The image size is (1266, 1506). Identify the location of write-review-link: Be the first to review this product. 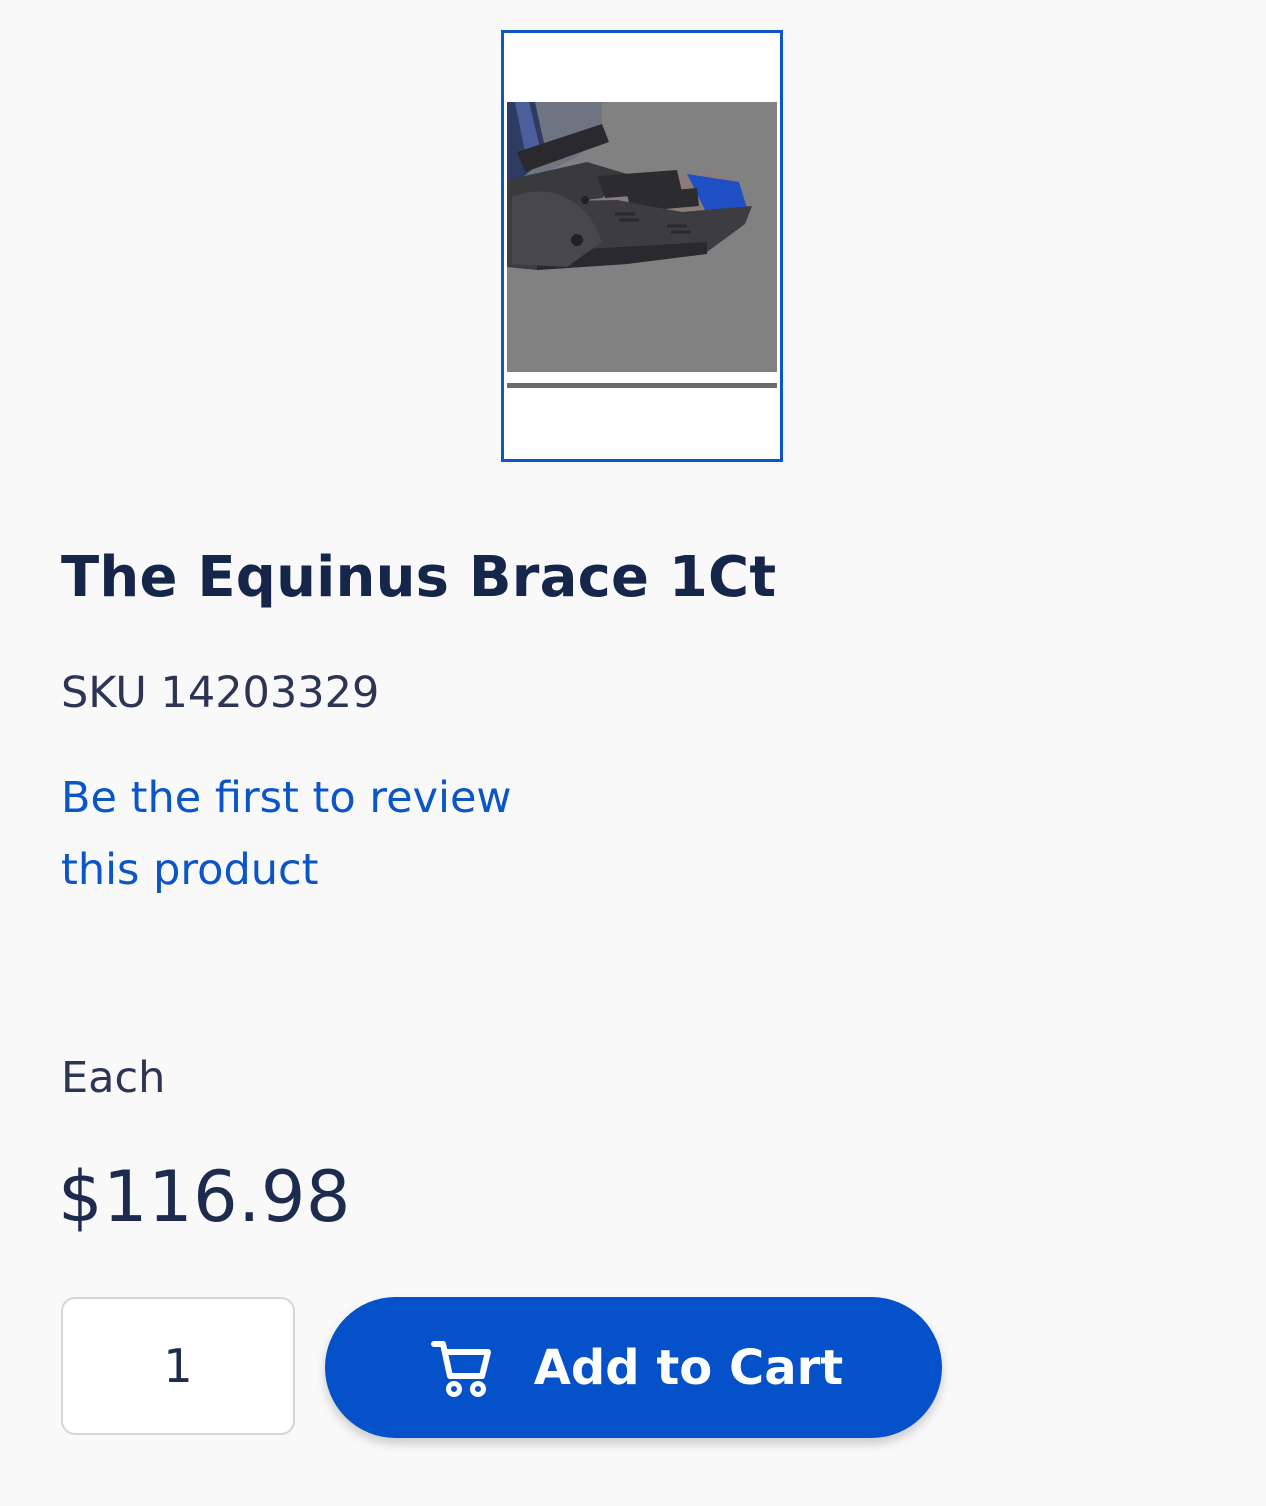
(321, 834).